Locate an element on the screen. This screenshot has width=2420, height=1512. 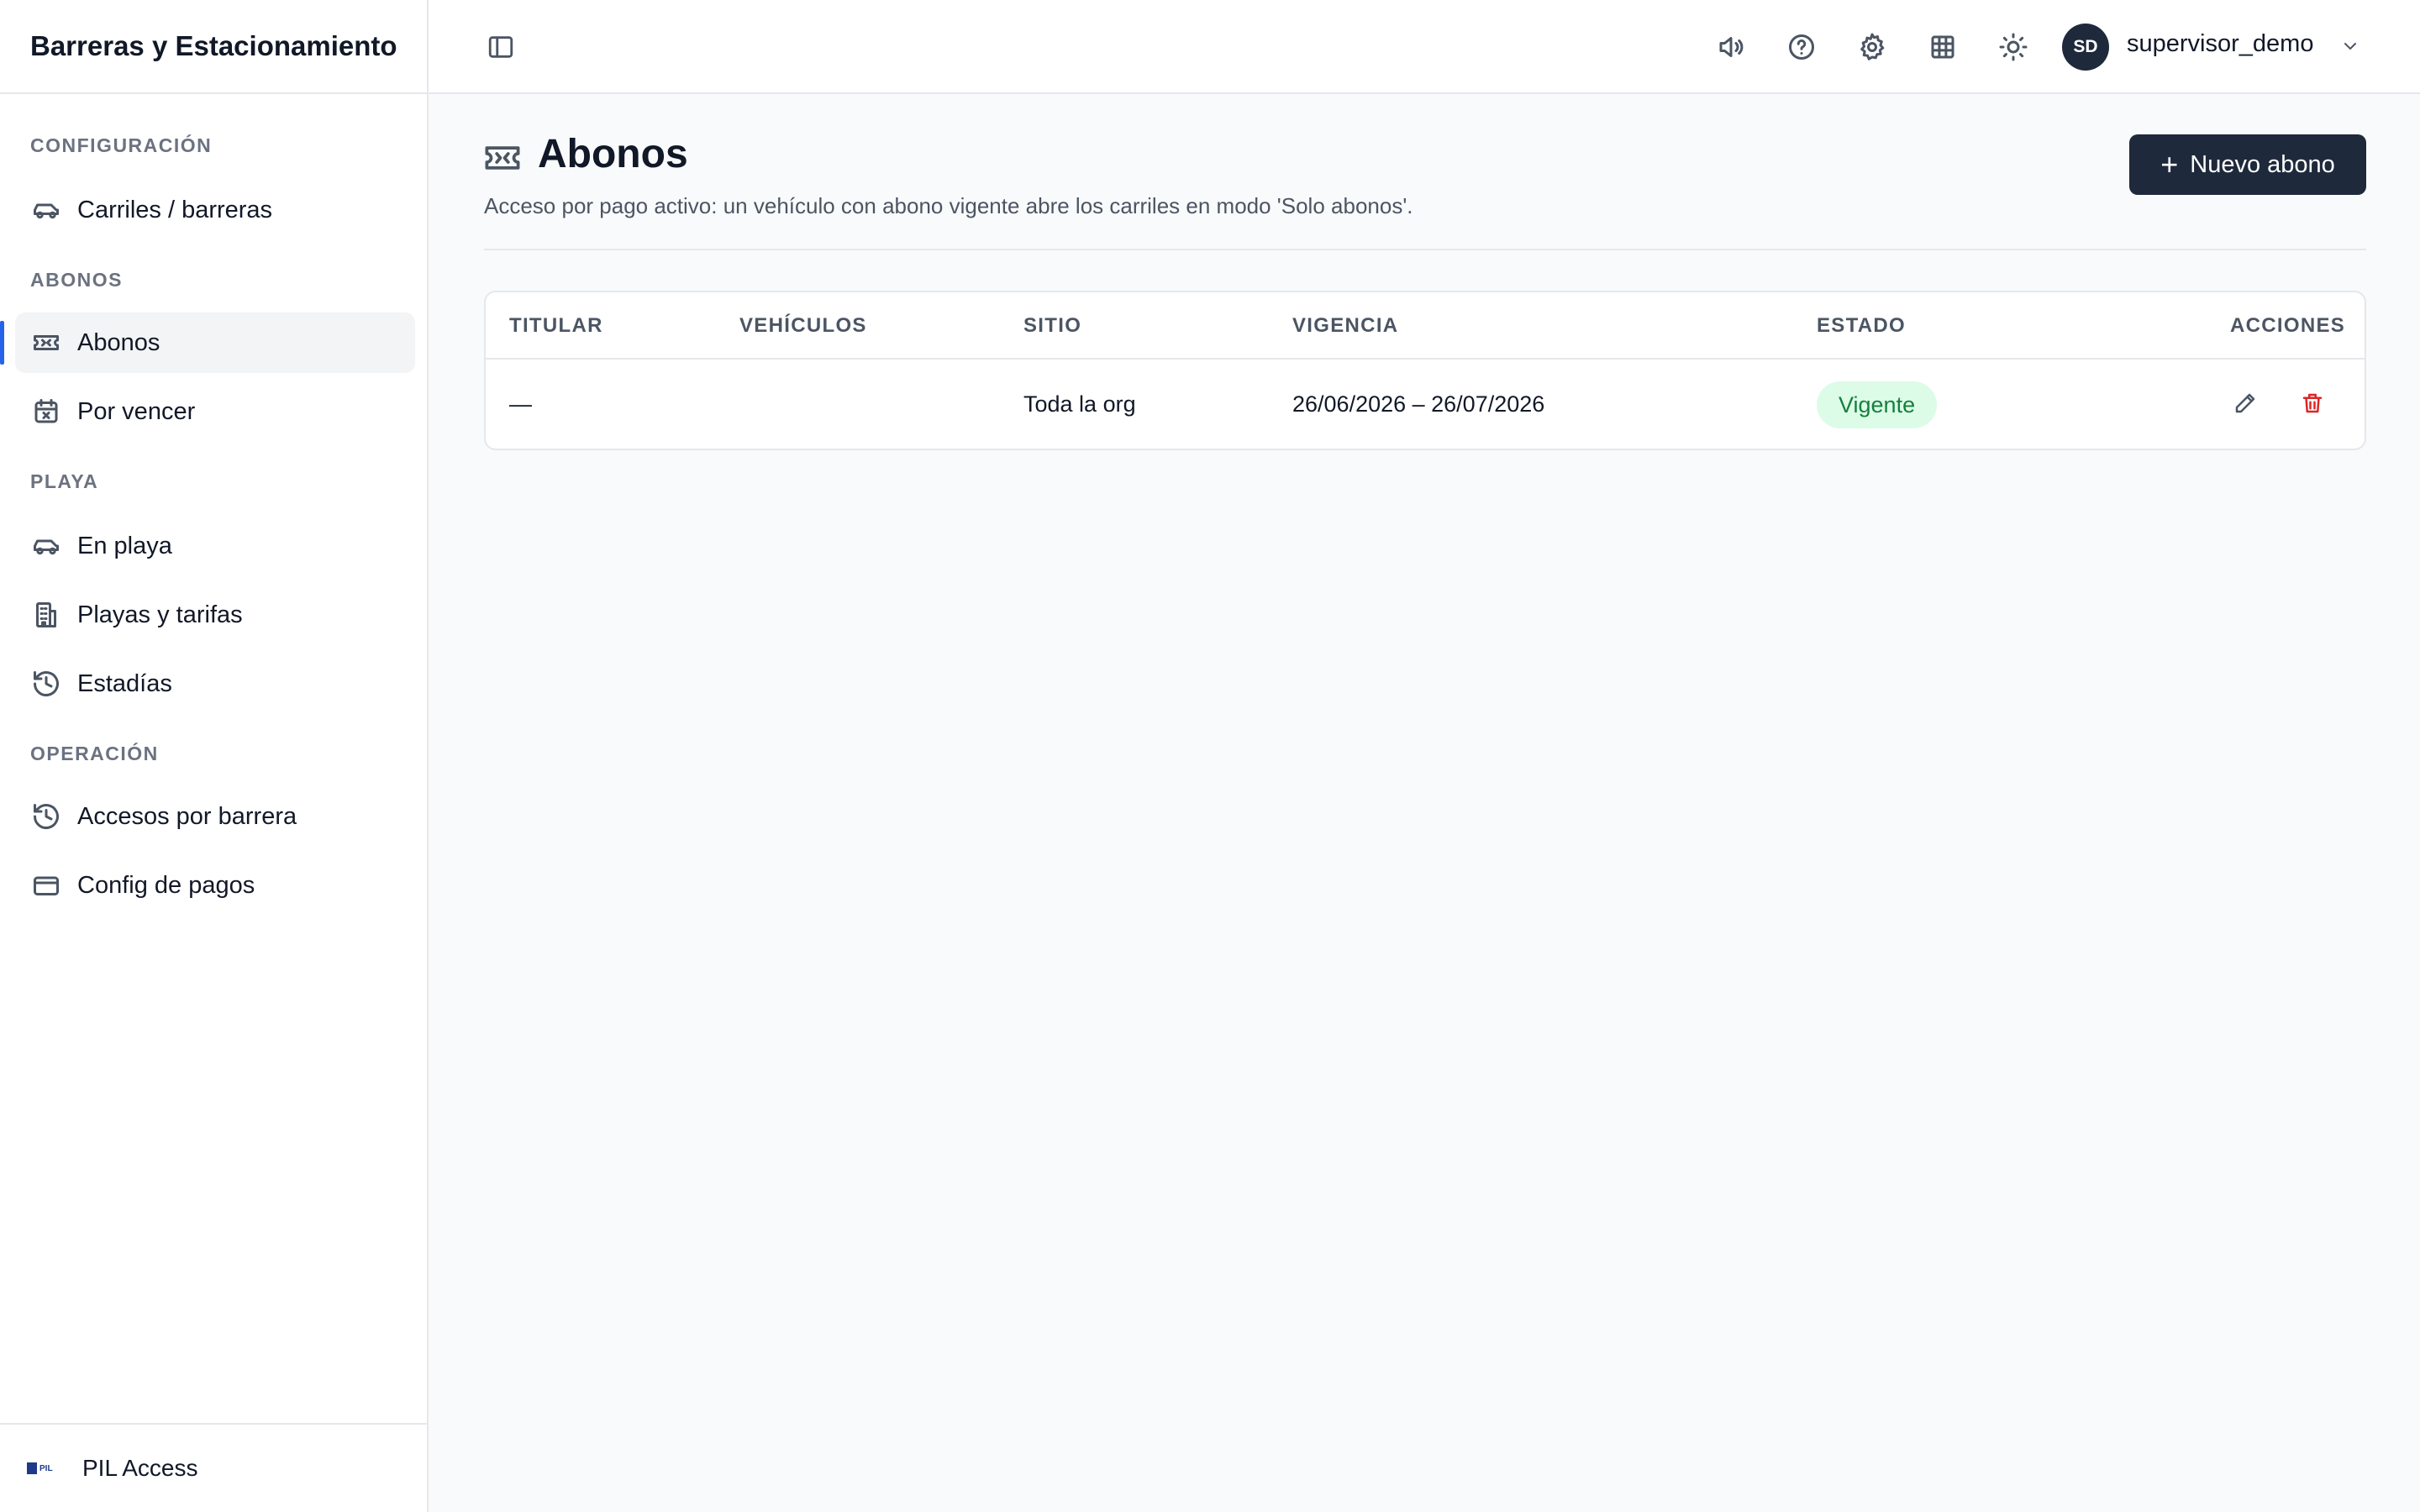
sidebar-footer: PIL PIL Access is located at coordinates (214, 1467).